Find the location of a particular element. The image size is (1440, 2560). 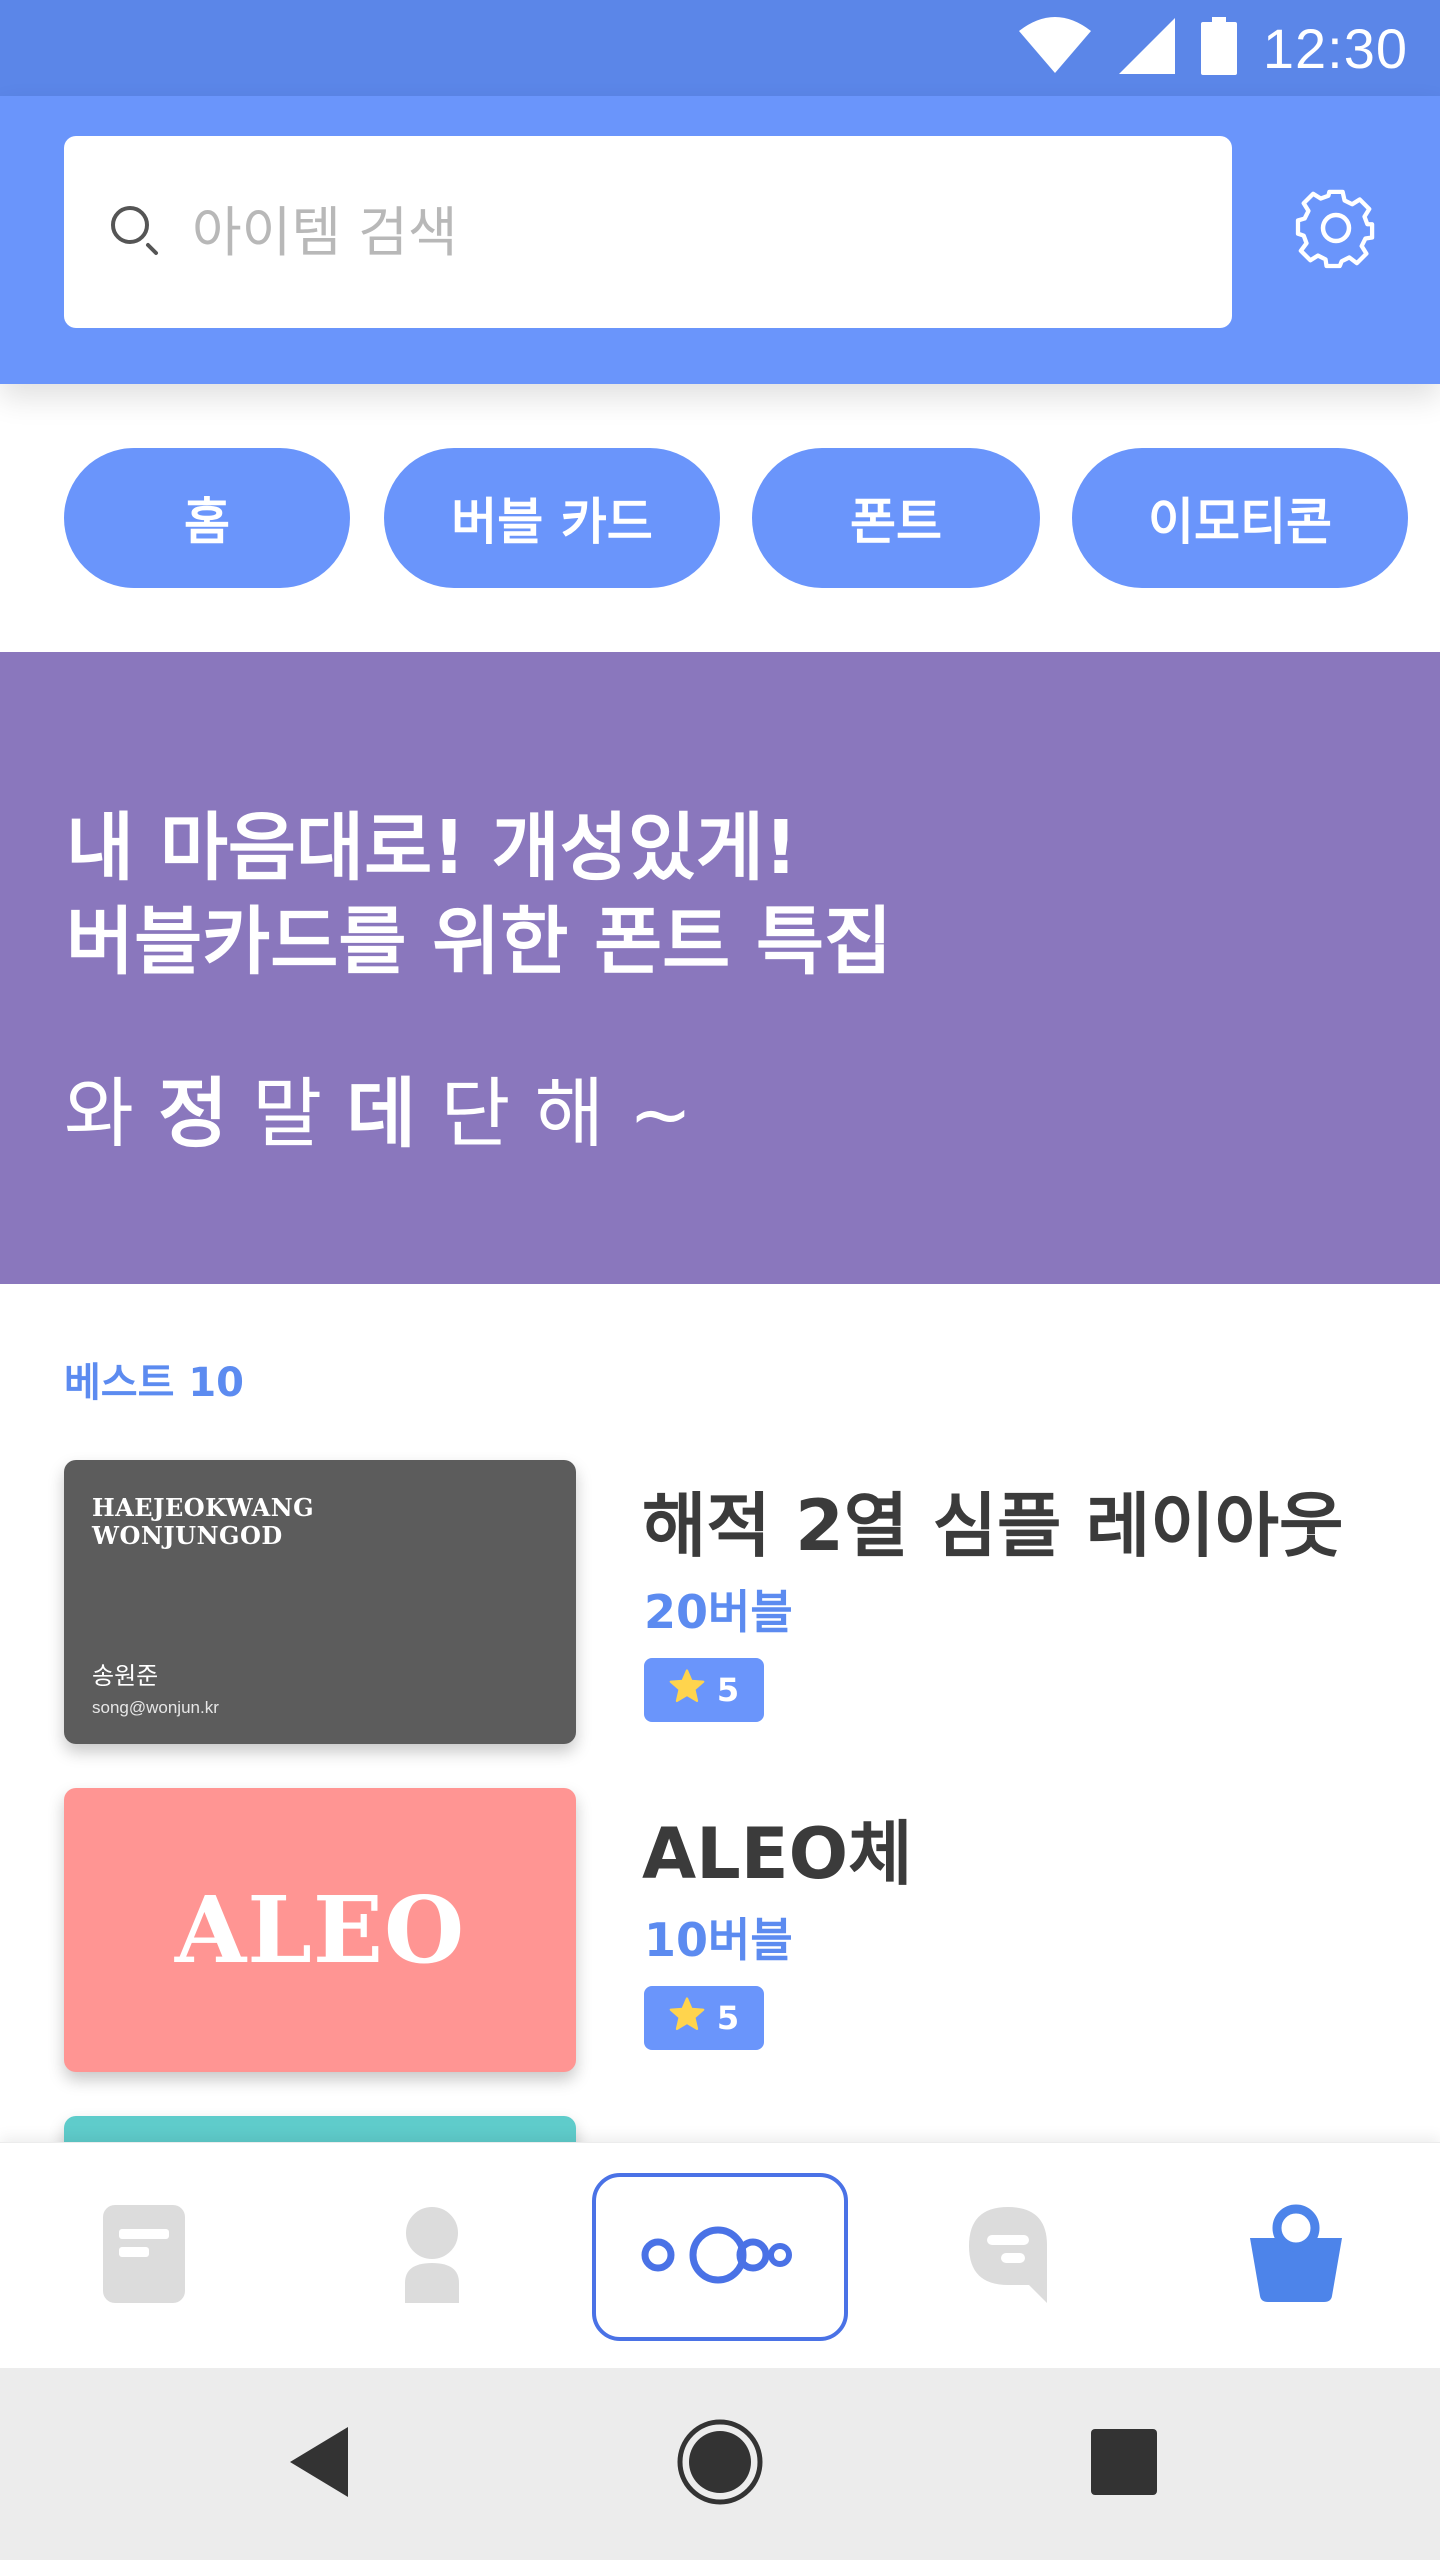

banner-sub-char: 해 is located at coordinates (569, 1113).